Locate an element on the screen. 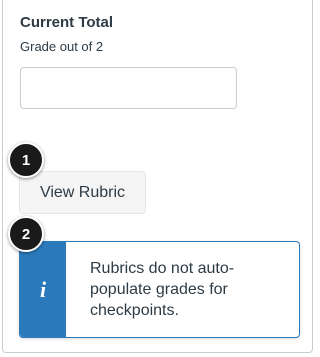 The width and height of the screenshot is (320, 357). callout-badge-2: 2 is located at coordinates (26, 234).